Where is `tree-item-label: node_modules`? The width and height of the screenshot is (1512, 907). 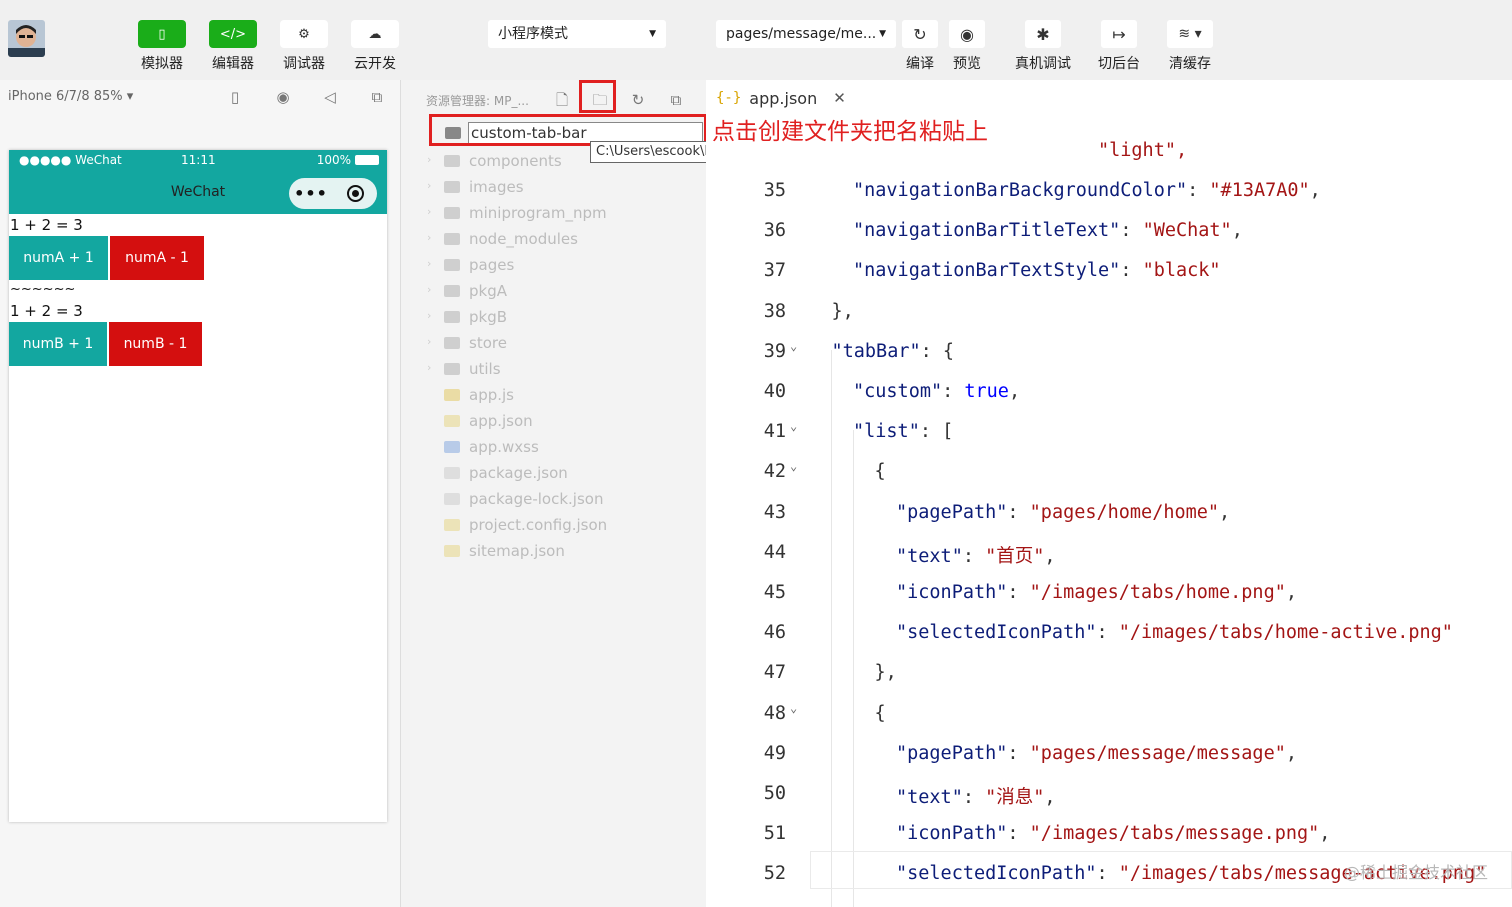 tree-item-label: node_modules is located at coordinates (523, 239).